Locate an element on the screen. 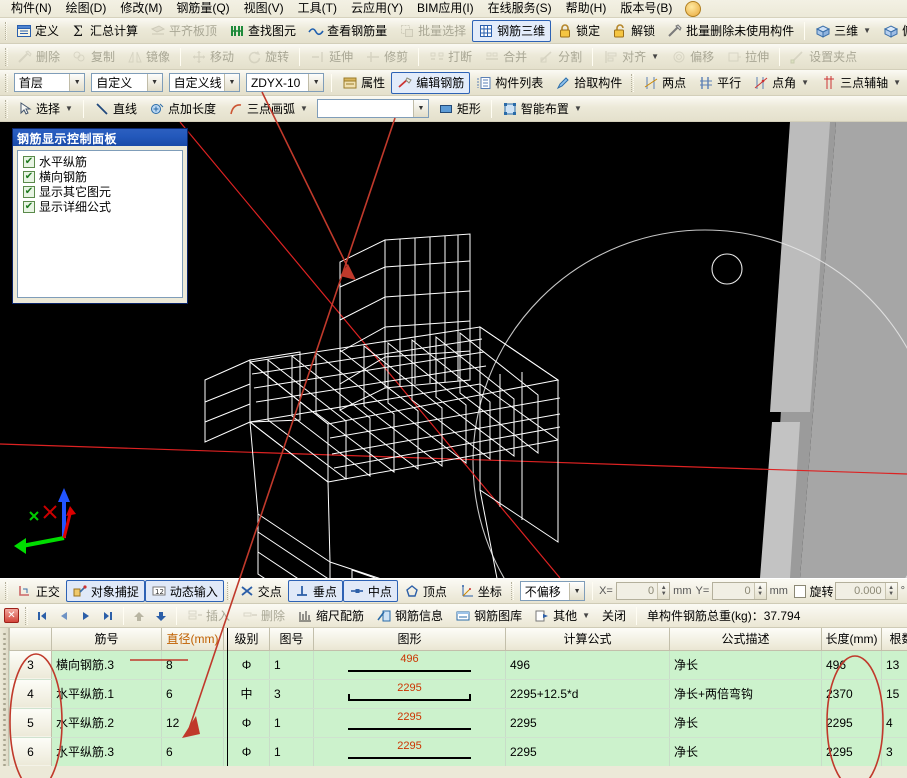 This screenshot has height=778, width=907. dynamic-input-toggle: 12 动态输入 is located at coordinates (184, 591).